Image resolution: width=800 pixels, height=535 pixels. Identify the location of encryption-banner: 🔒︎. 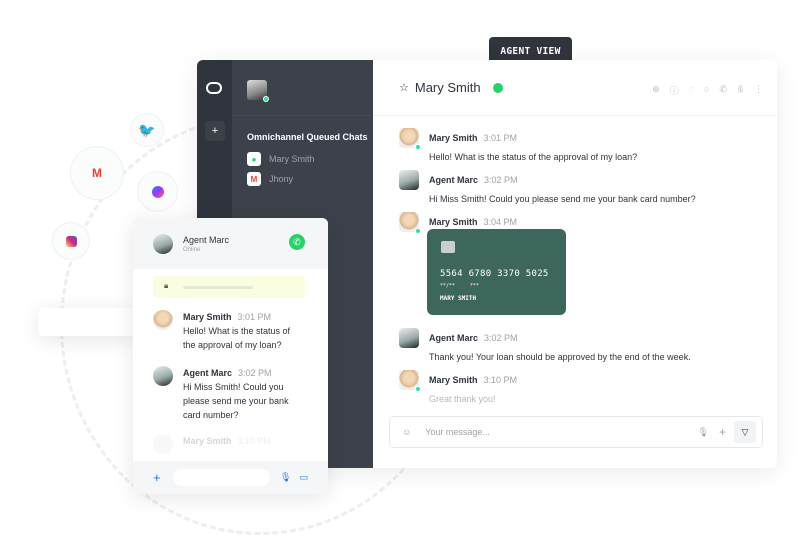
(229, 287).